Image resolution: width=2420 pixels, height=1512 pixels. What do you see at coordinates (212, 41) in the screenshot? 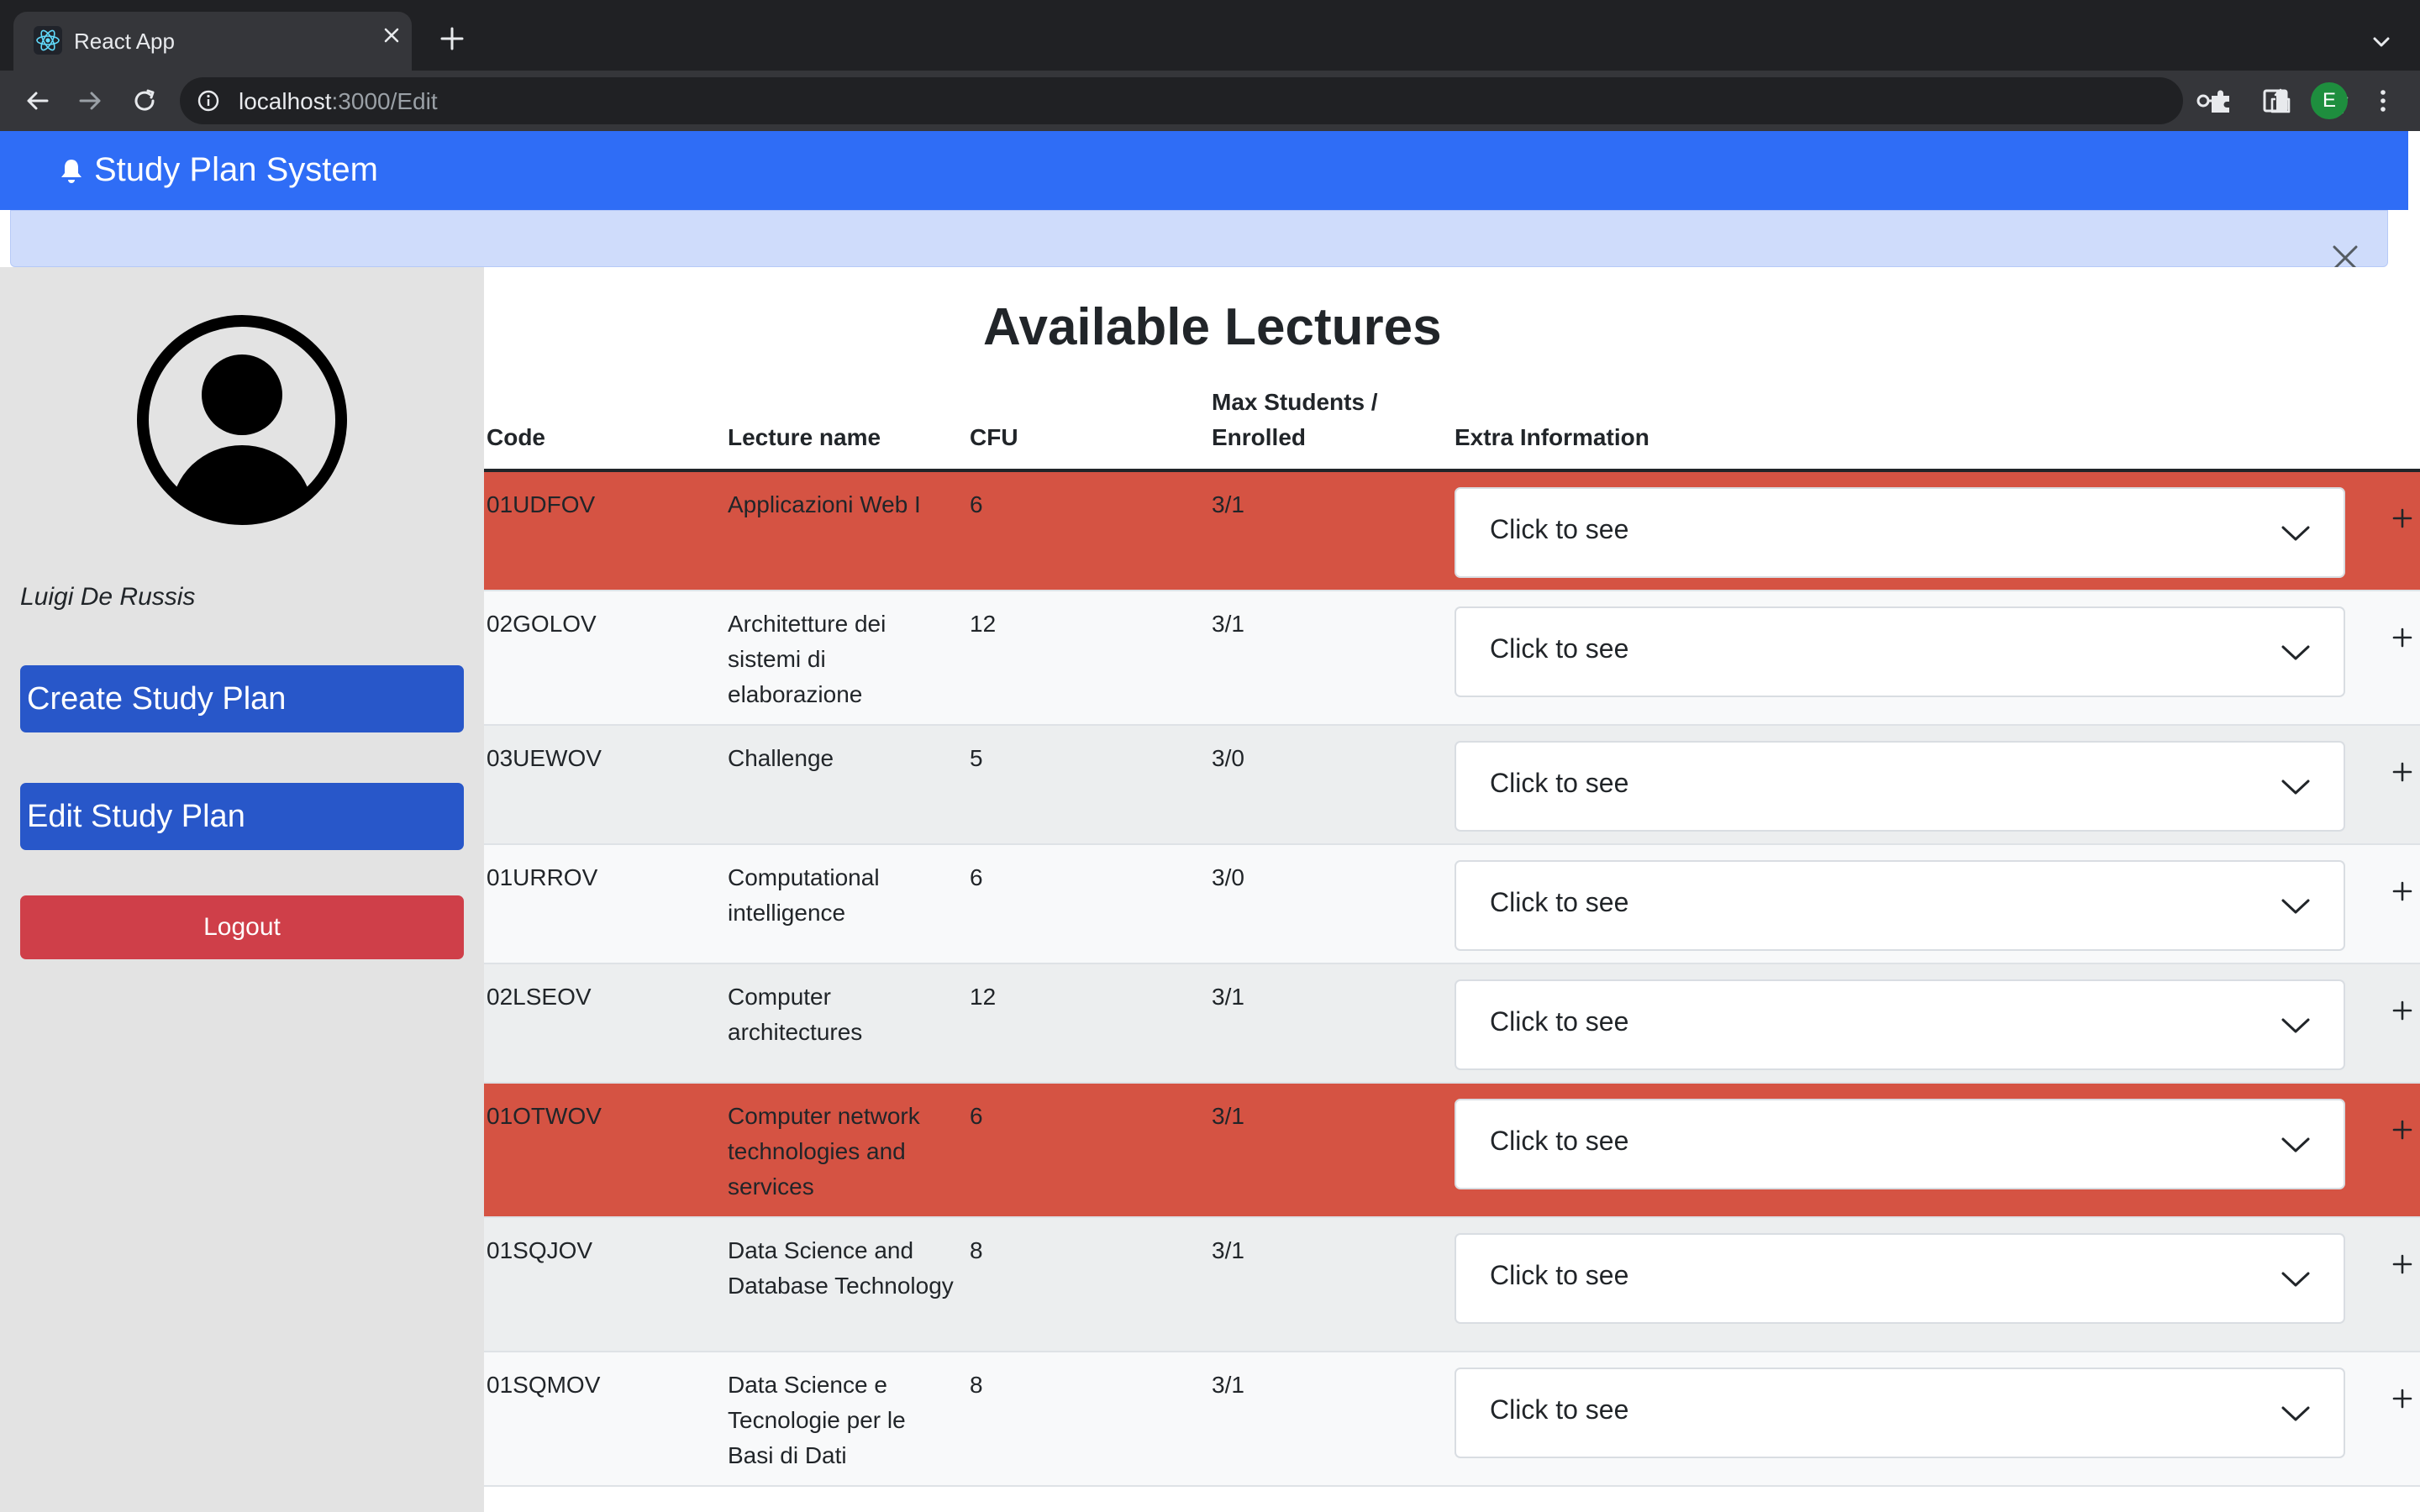
I see `browser-tab: React App` at bounding box center [212, 41].